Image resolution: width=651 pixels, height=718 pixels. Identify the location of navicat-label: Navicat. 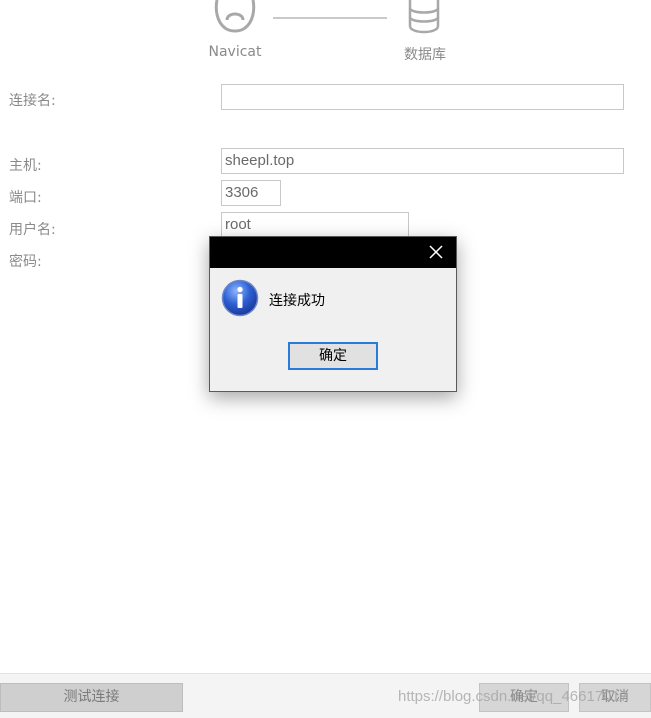
(235, 52).